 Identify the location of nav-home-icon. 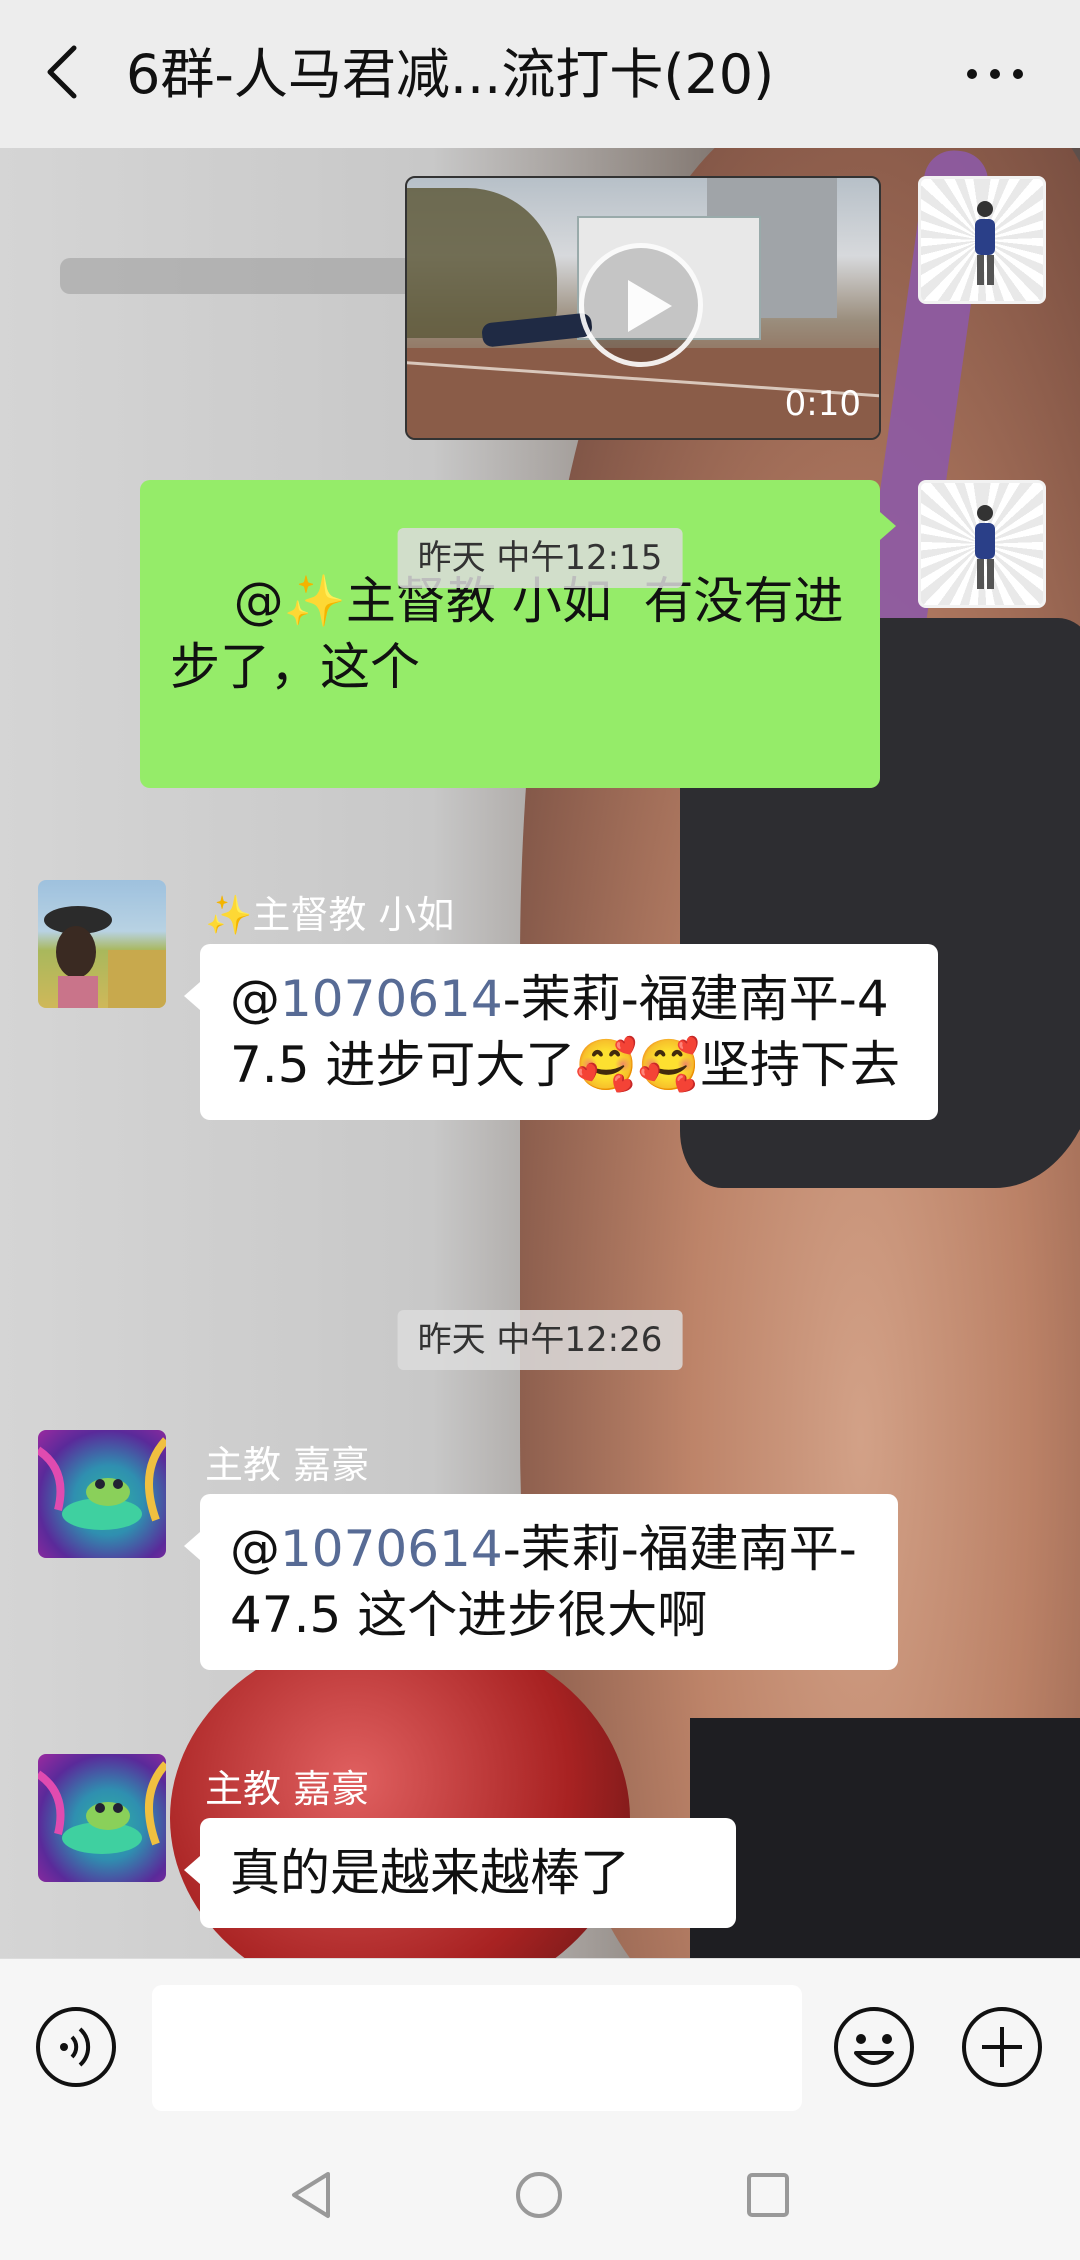
(539, 2195).